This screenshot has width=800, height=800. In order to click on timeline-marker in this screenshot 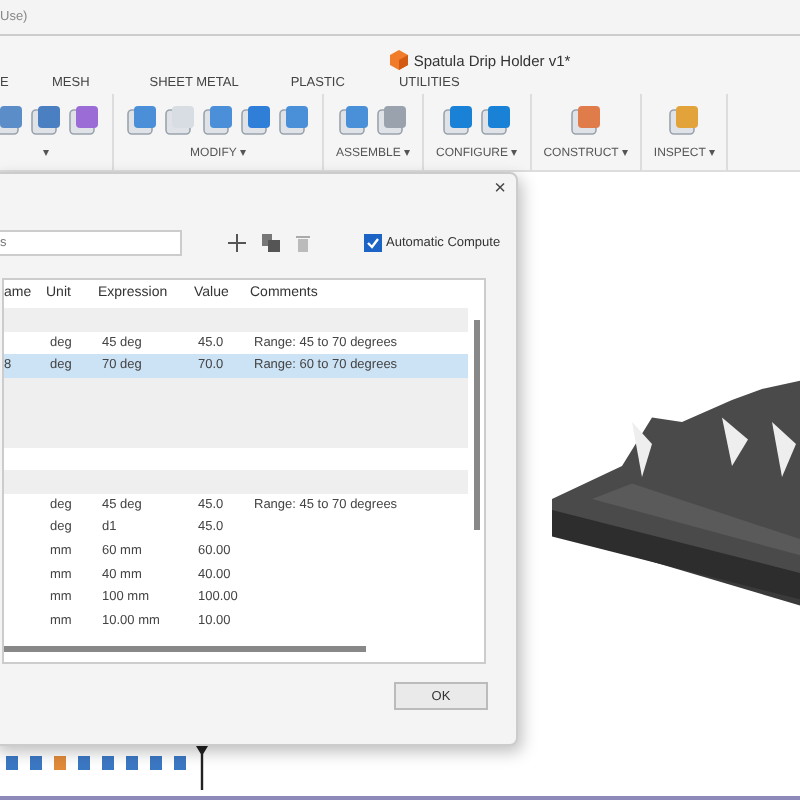, I will do `click(202, 768)`.